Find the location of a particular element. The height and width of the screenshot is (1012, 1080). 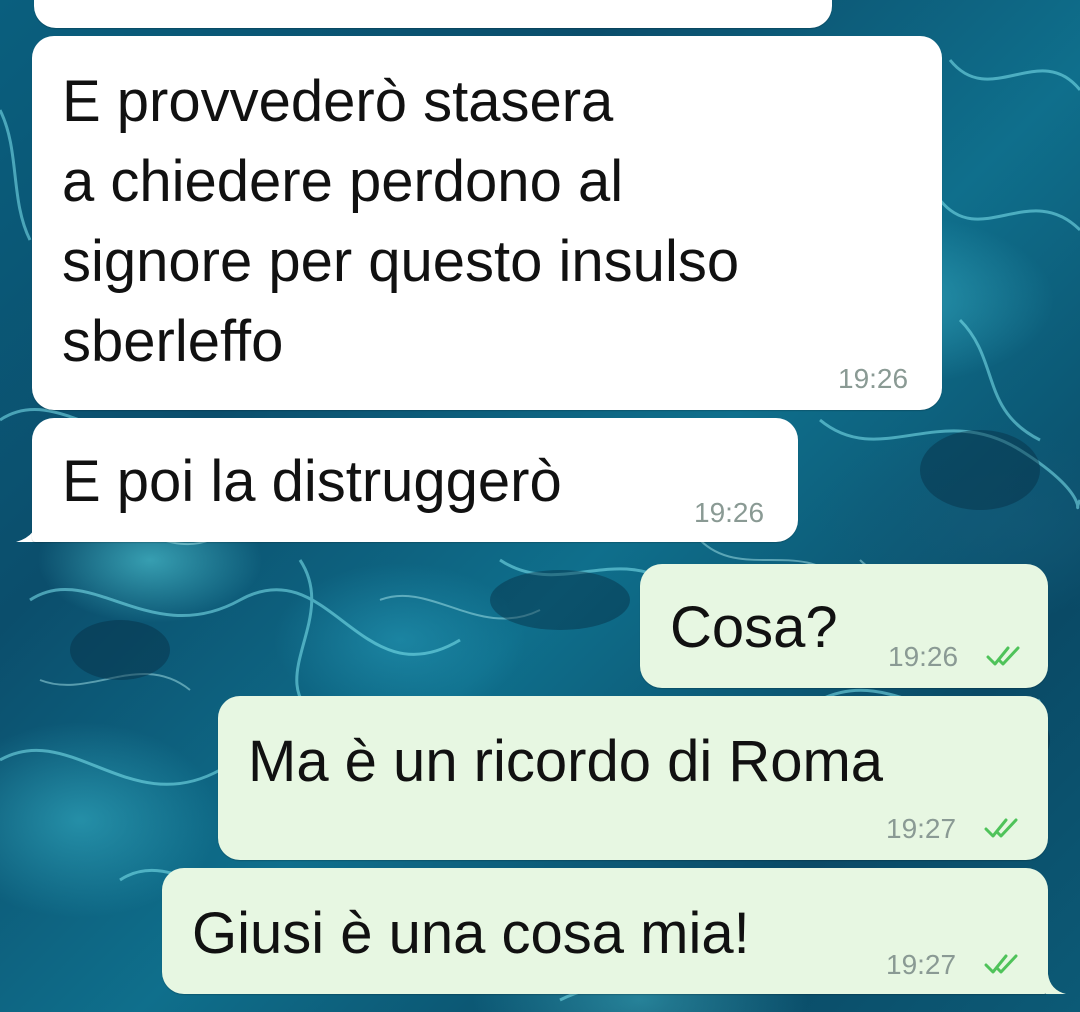

message-text: Cosa? is located at coordinates (754, 627).